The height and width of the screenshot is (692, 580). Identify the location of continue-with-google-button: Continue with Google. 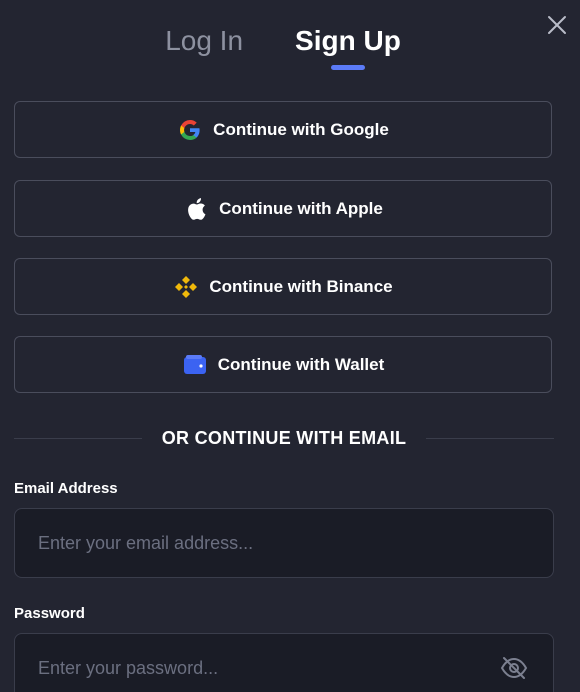
(283, 129).